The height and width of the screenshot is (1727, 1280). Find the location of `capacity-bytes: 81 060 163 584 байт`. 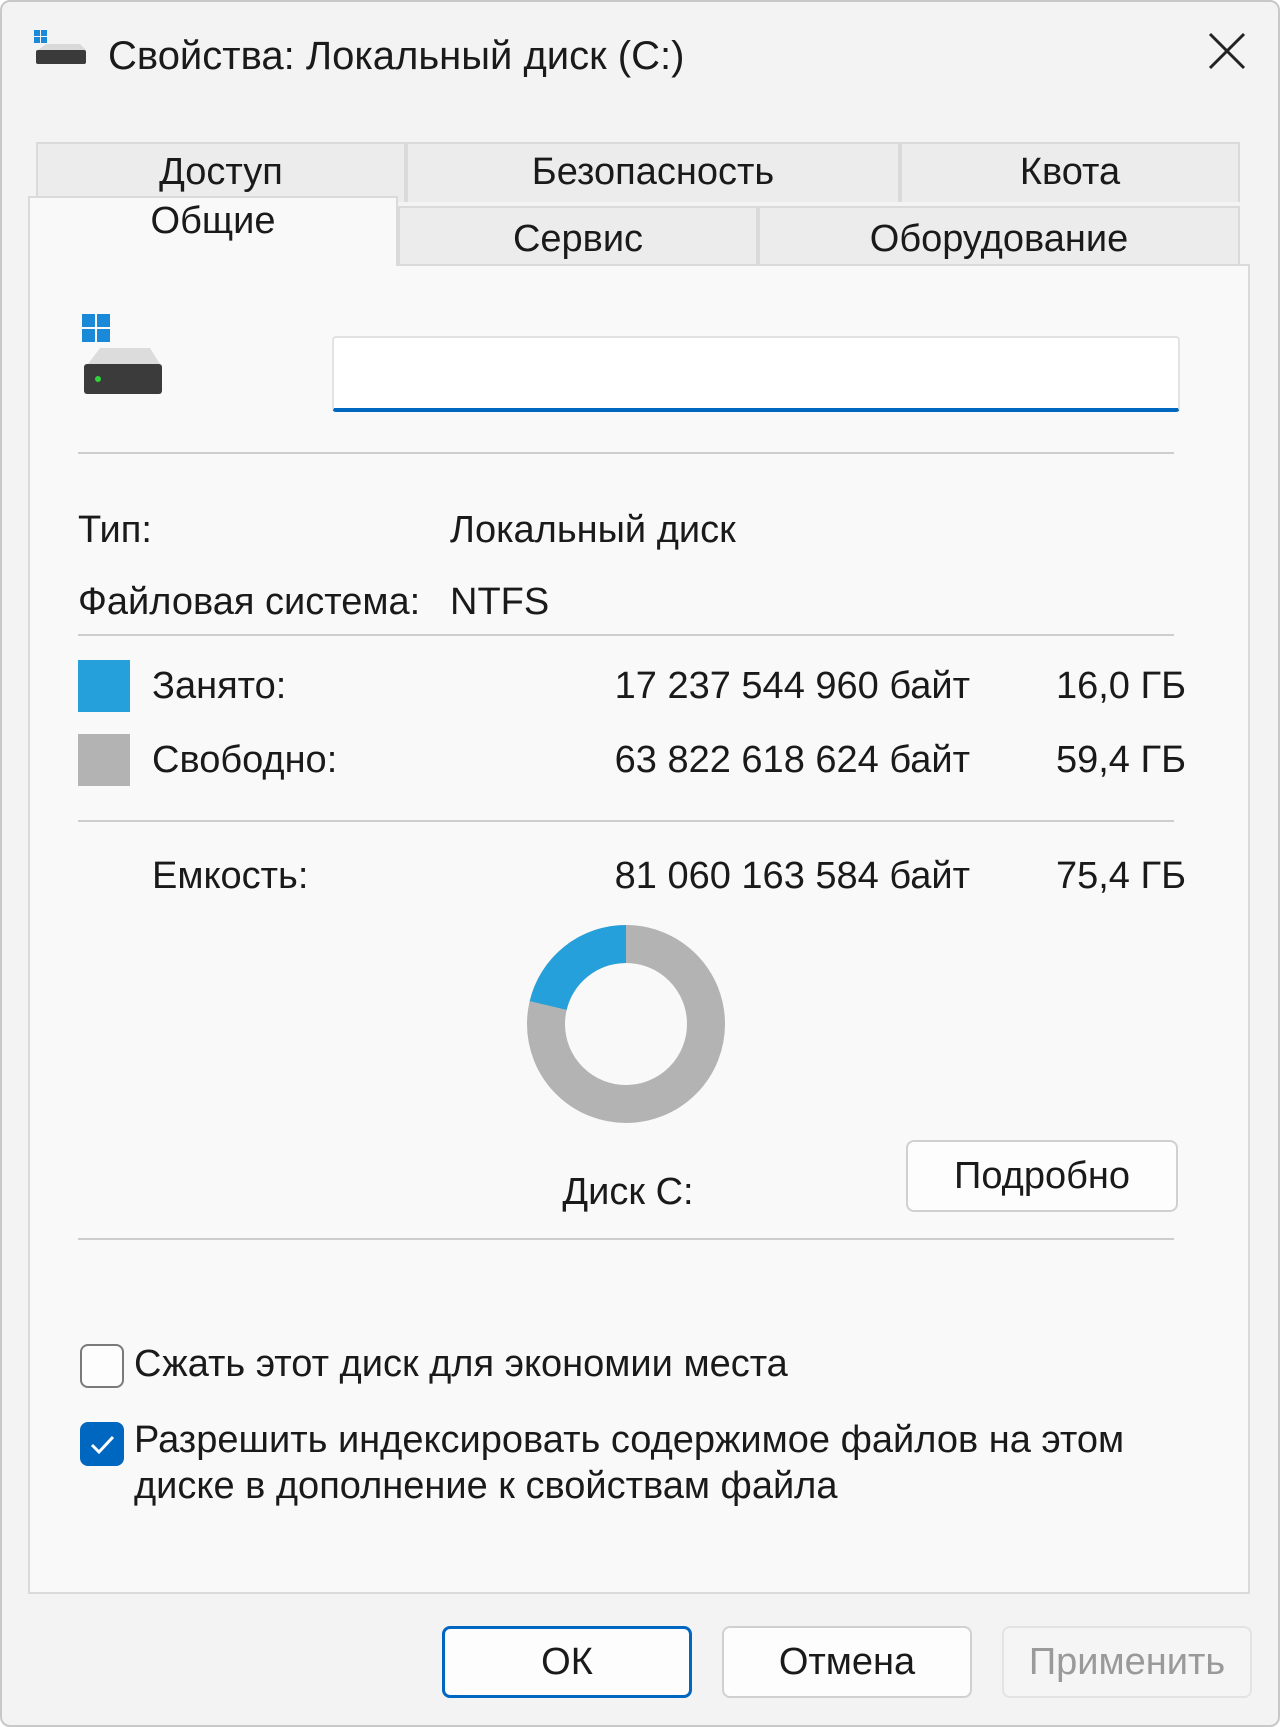

capacity-bytes: 81 060 163 584 байт is located at coordinates (792, 876).